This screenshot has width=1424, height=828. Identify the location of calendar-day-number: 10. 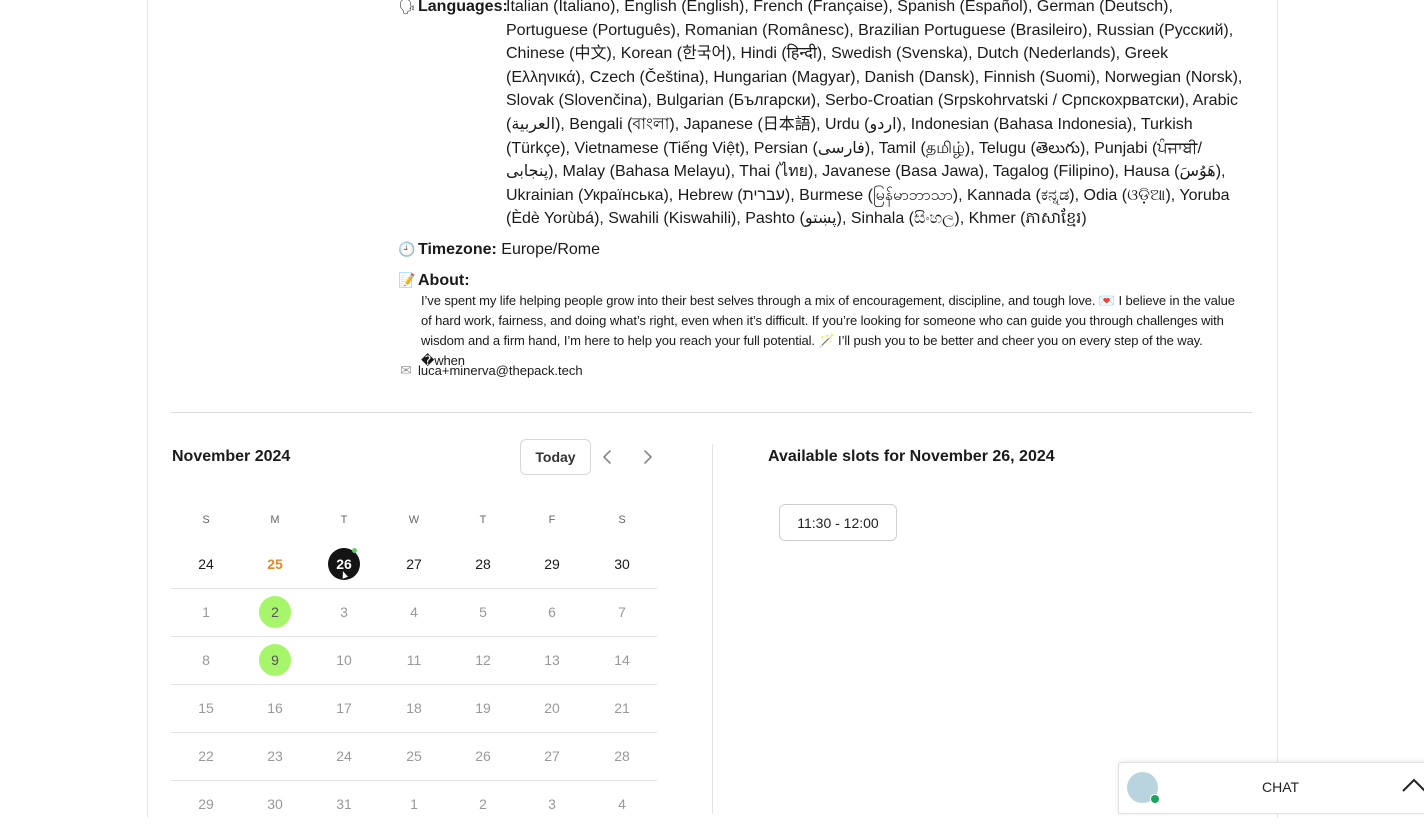
(344, 660).